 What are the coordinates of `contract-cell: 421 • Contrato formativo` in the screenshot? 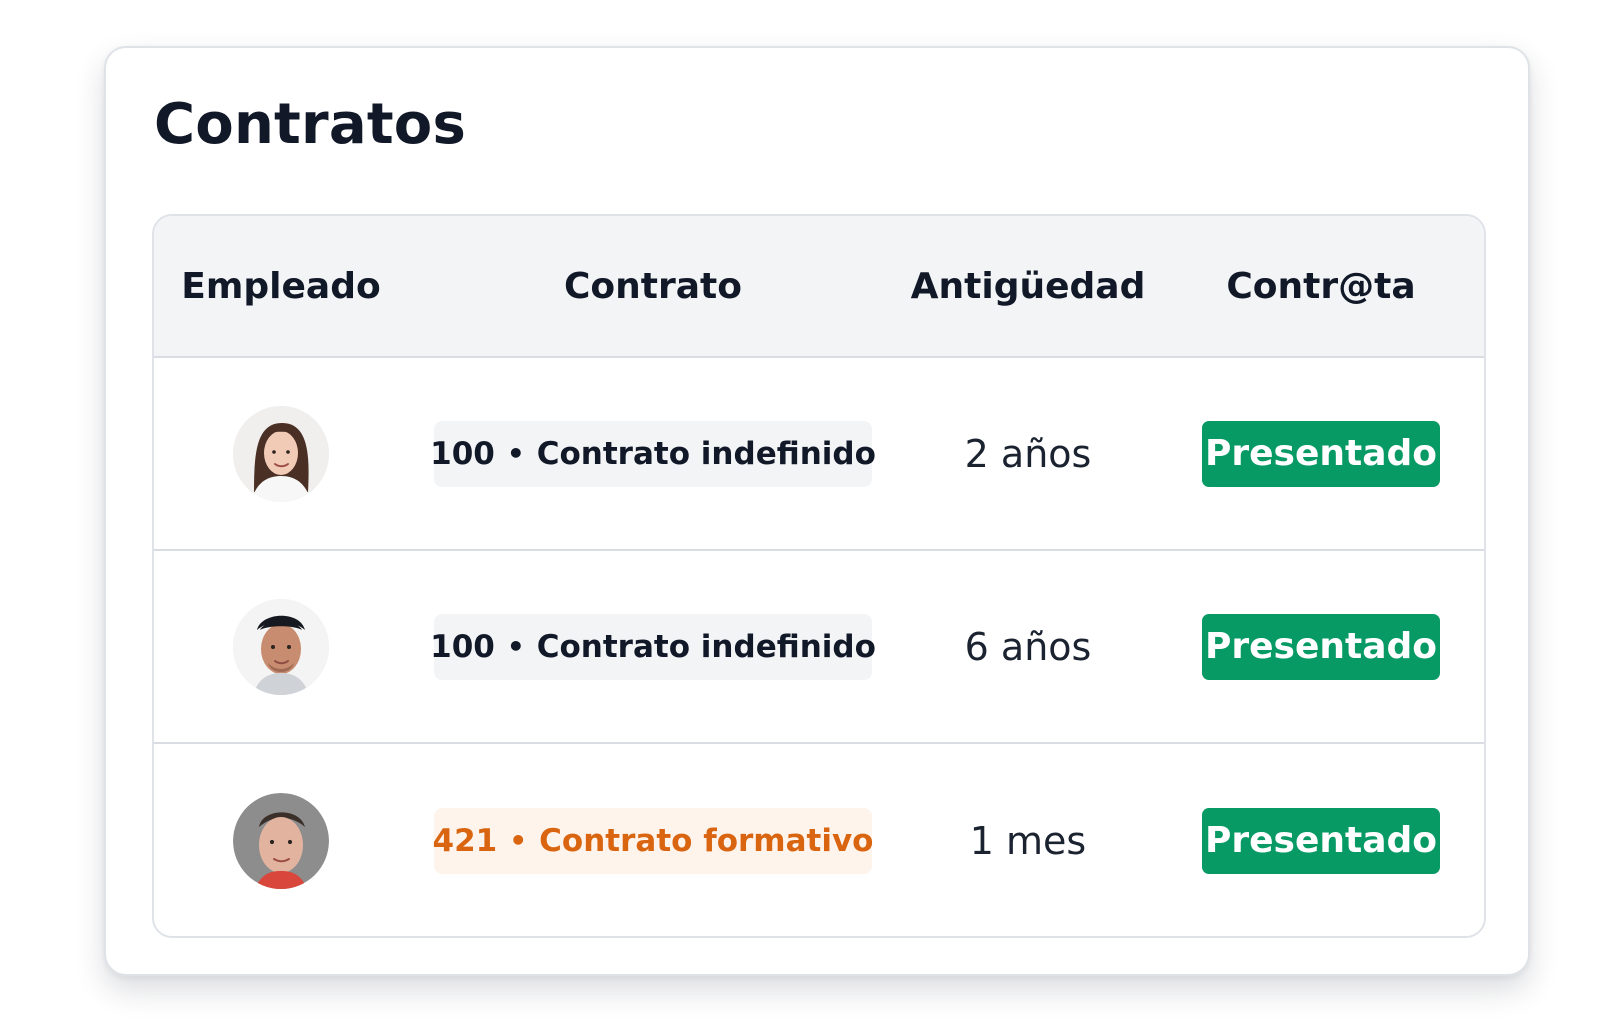 It's located at (653, 840).